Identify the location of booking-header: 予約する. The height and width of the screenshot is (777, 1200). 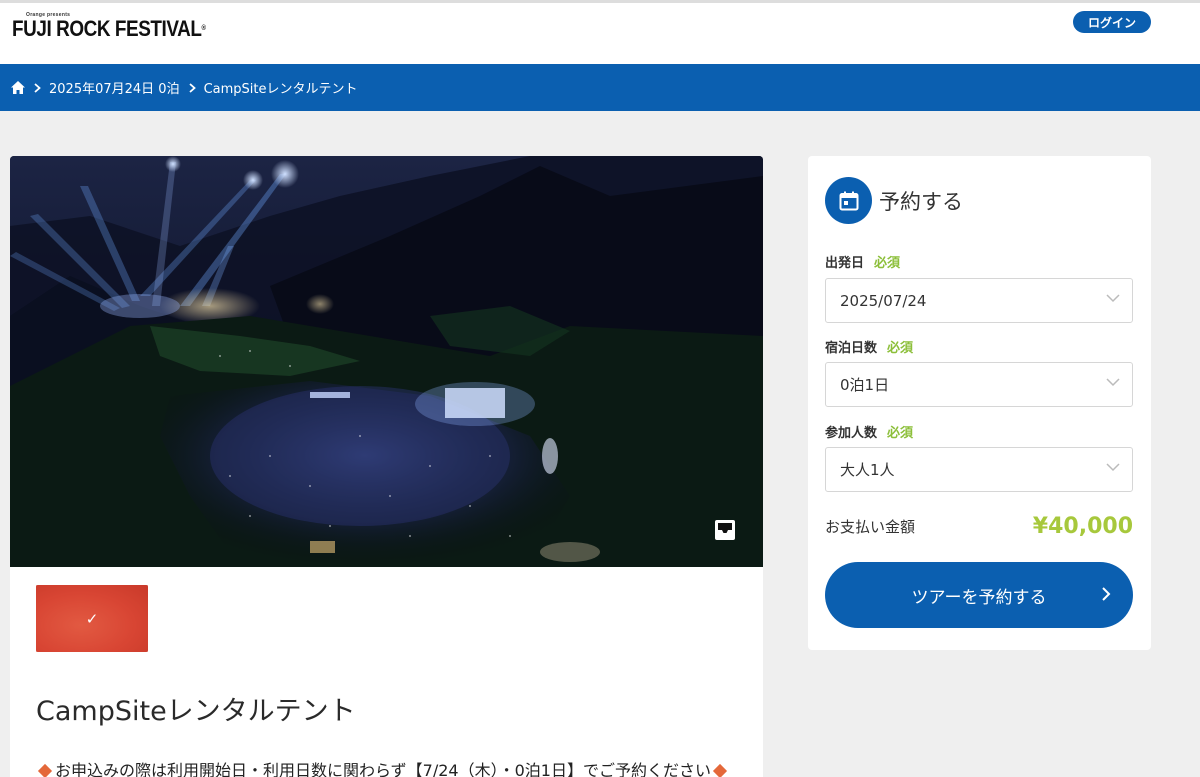
(894, 200).